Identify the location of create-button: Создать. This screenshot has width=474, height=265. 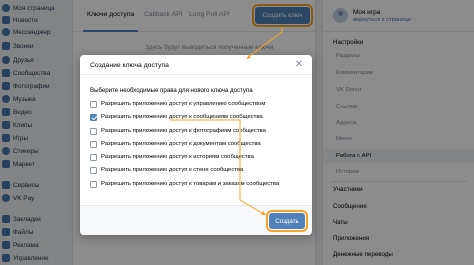
(287, 221).